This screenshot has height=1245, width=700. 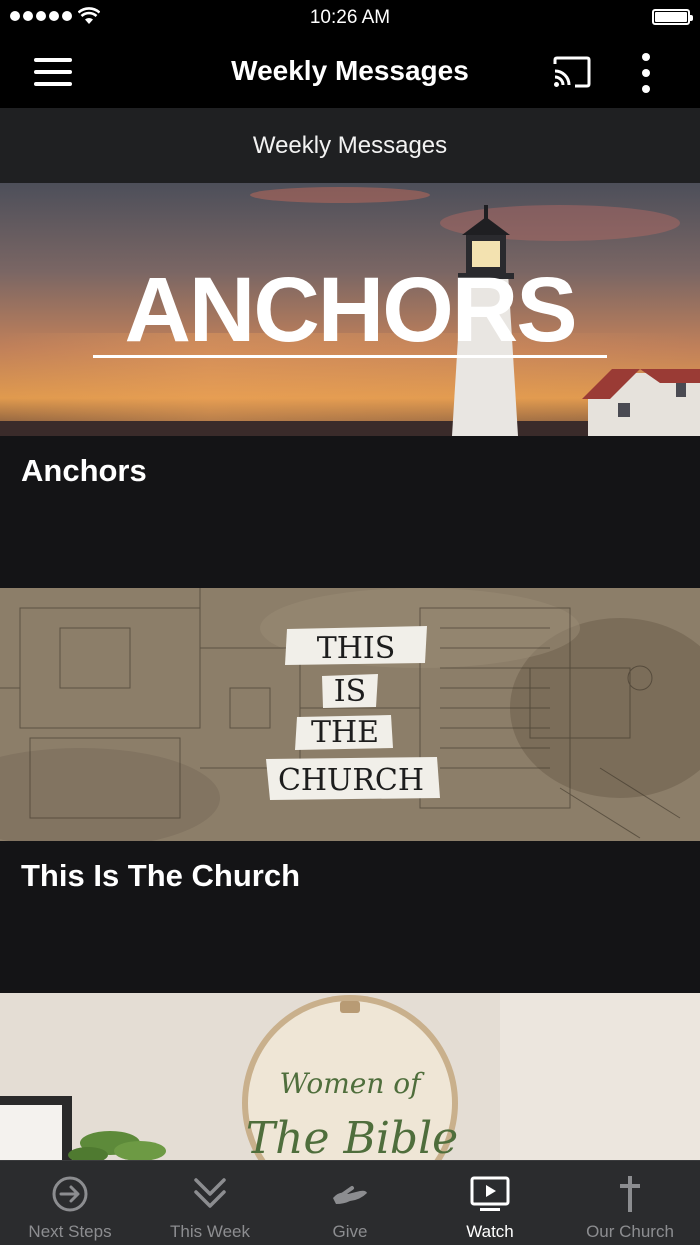 I want to click on tab-watch: Watch, so click(x=490, y=1203).